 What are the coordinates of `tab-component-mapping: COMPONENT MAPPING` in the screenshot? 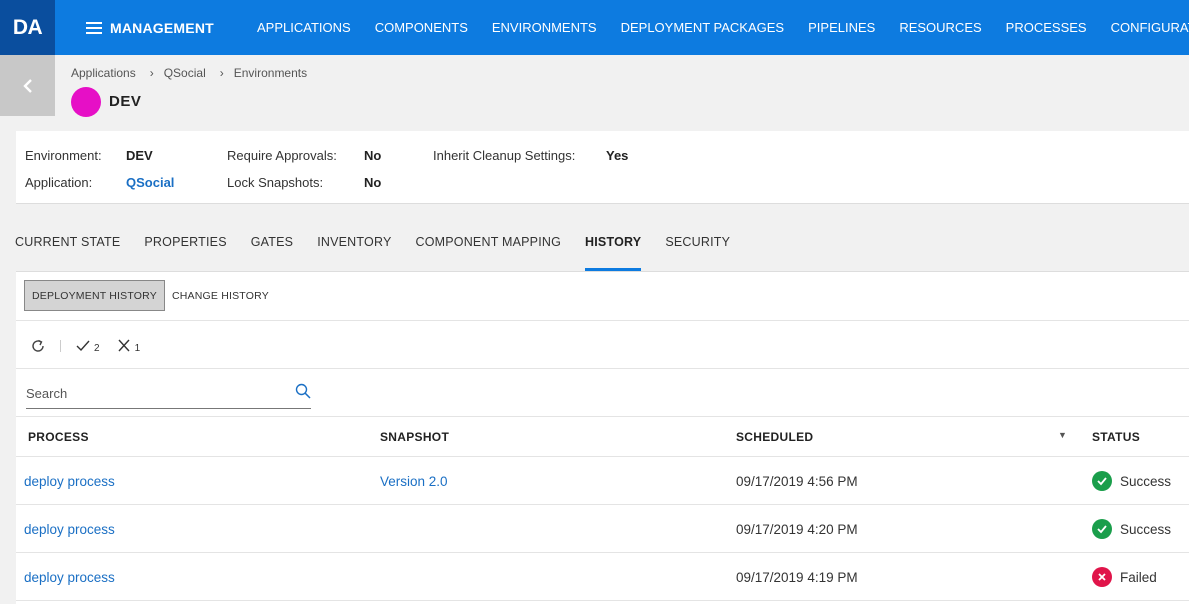 It's located at (488, 253).